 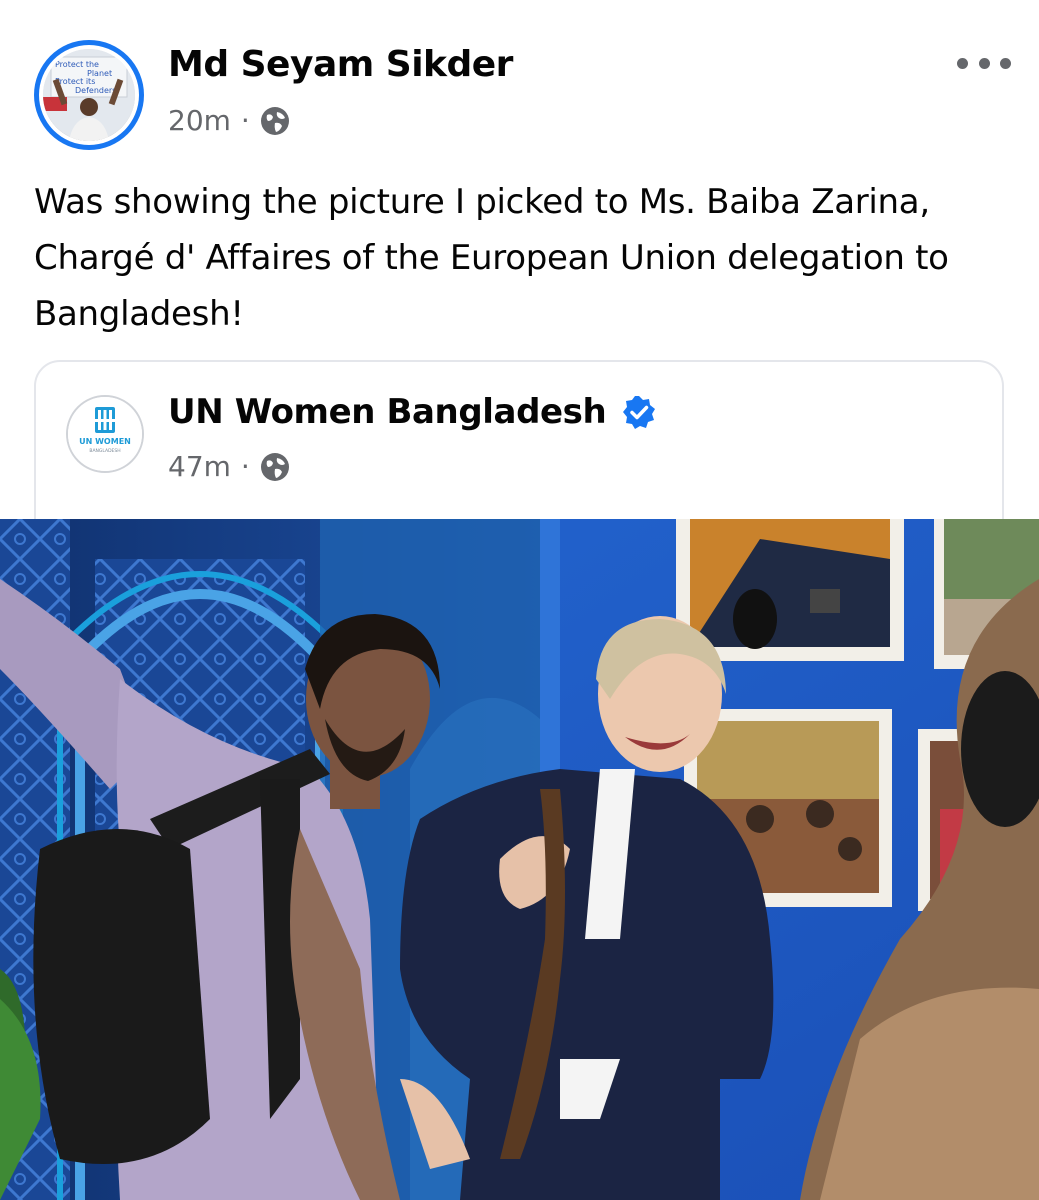 What do you see at coordinates (199, 466) in the screenshot?
I see `shared-post-time: 47m` at bounding box center [199, 466].